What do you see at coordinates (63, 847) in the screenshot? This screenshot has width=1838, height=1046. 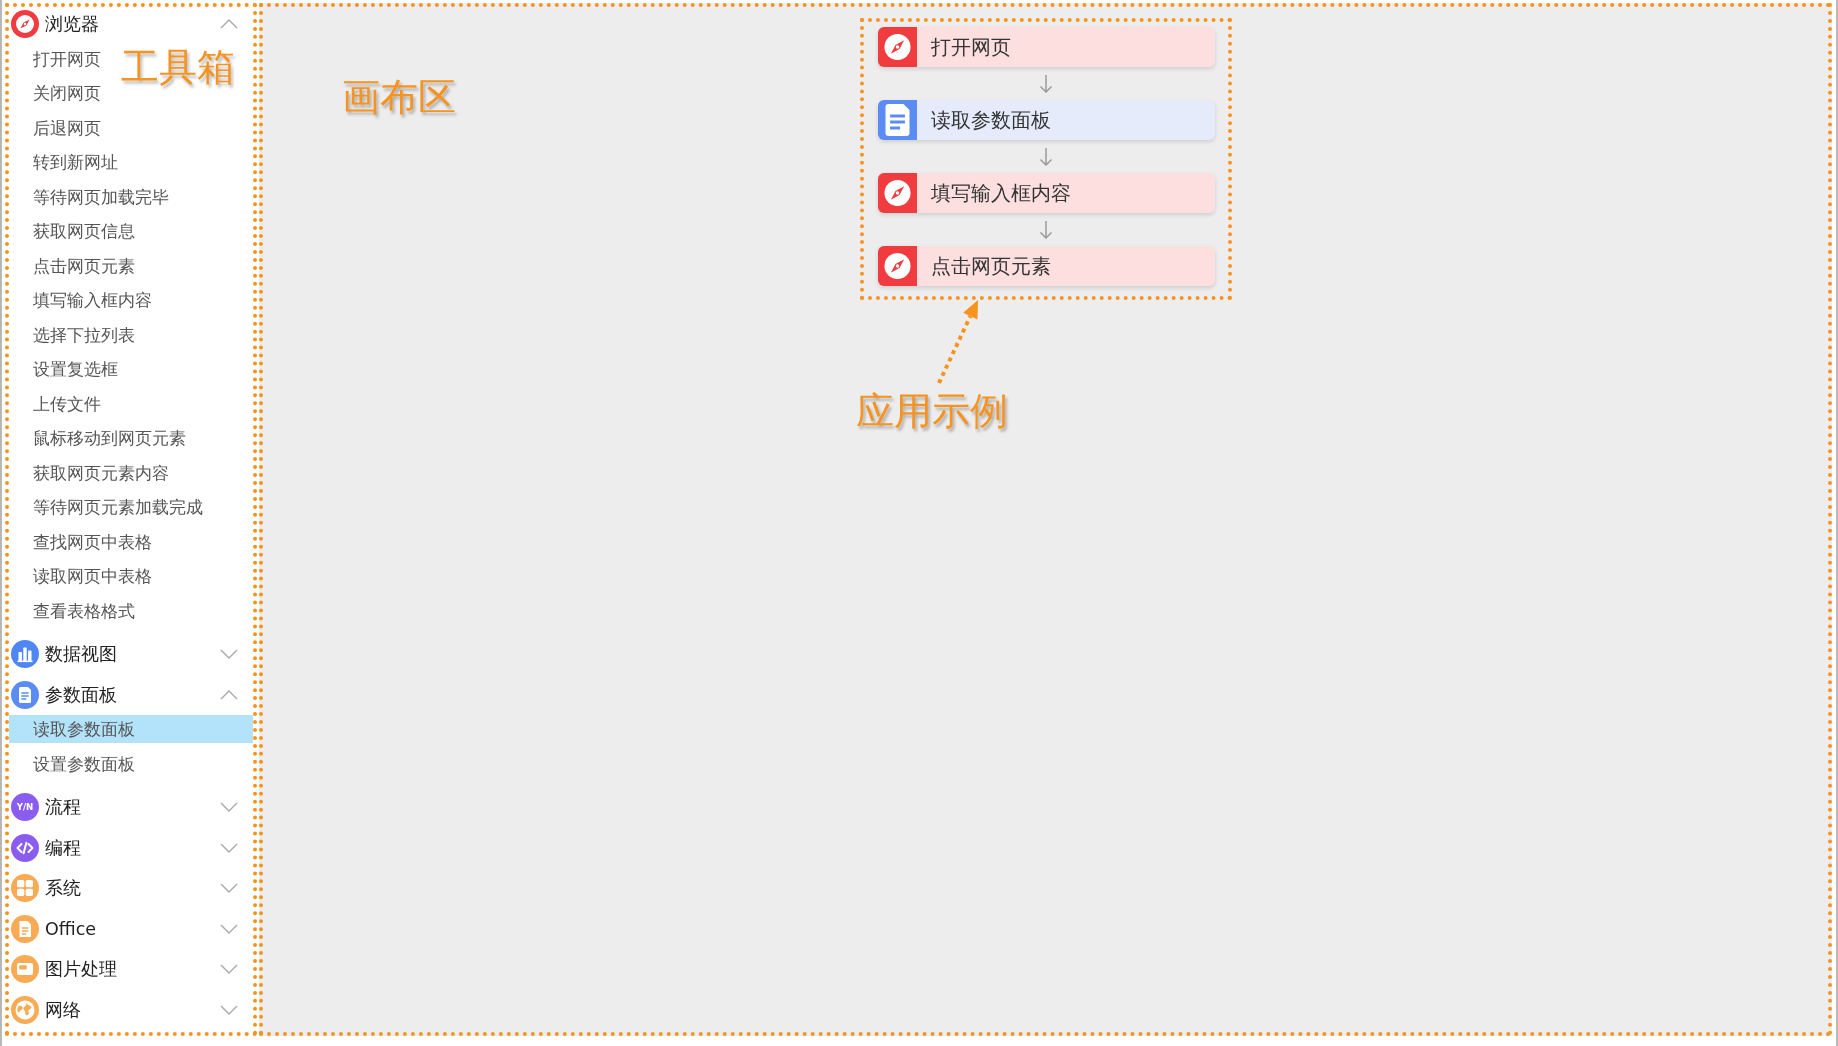 I see `category-label: 编程` at bounding box center [63, 847].